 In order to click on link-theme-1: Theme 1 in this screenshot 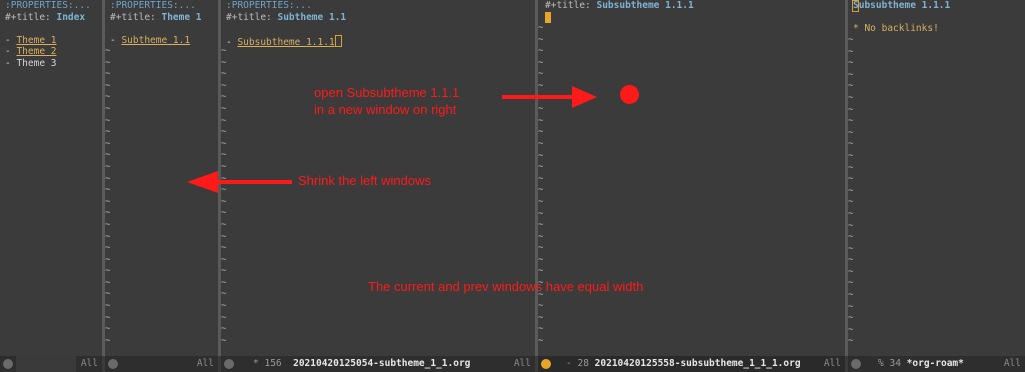, I will do `click(36, 40)`.